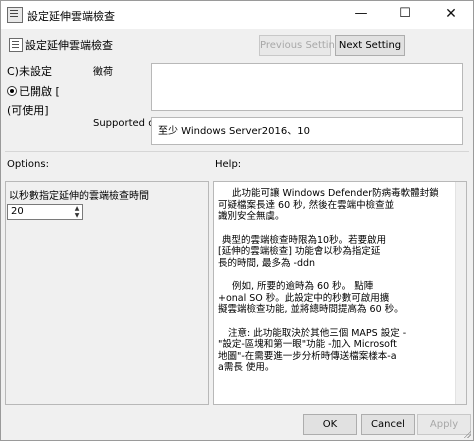 This screenshot has width=474, height=441. I want to click on help-line: 此功能可讓 Windows Defender防病毒軟體封鎖, so click(335, 193).